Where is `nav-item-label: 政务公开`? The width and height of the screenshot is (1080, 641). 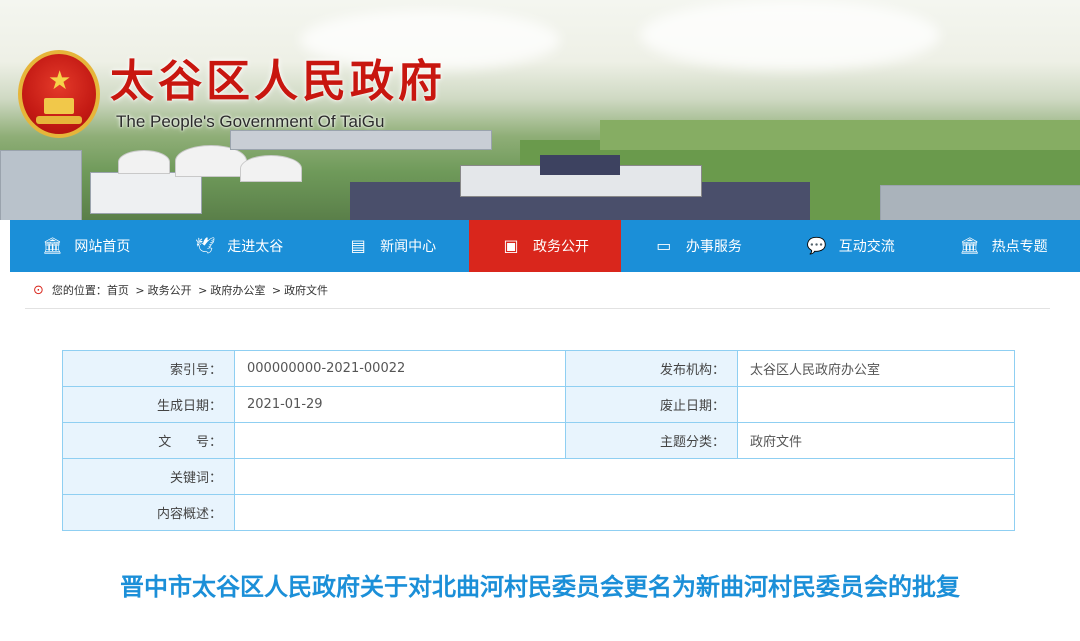
nav-item-label: 政务公开 is located at coordinates (561, 247).